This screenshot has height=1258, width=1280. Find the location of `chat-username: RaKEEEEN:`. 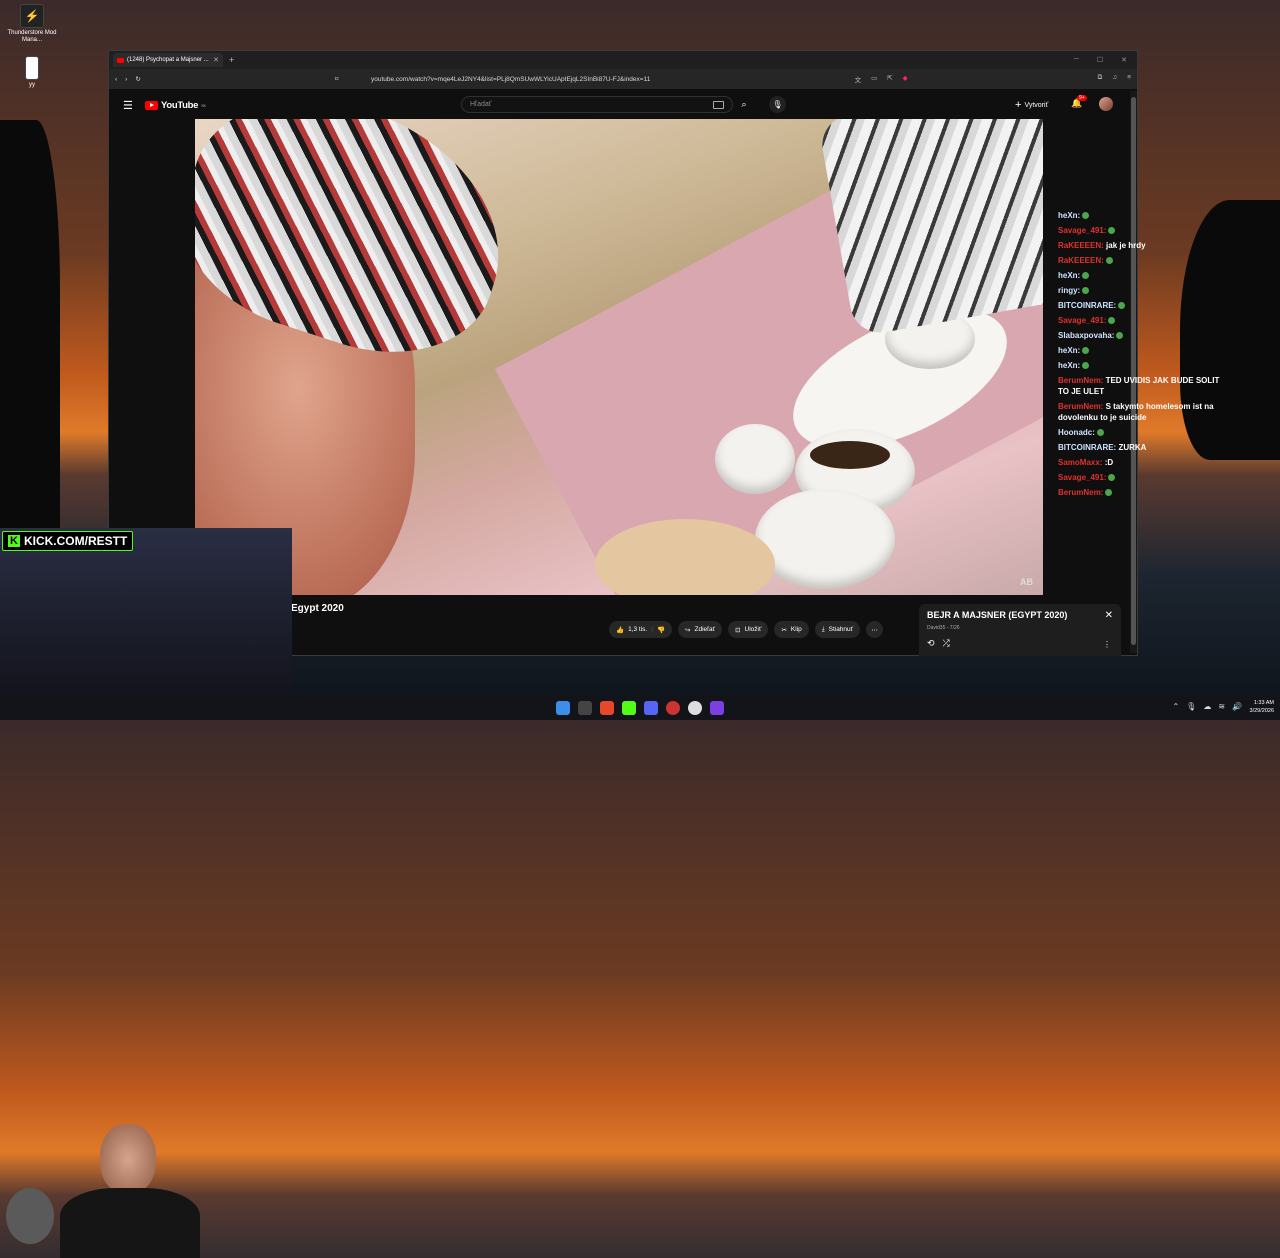

chat-username: RaKEEEEN: is located at coordinates (1081, 260).